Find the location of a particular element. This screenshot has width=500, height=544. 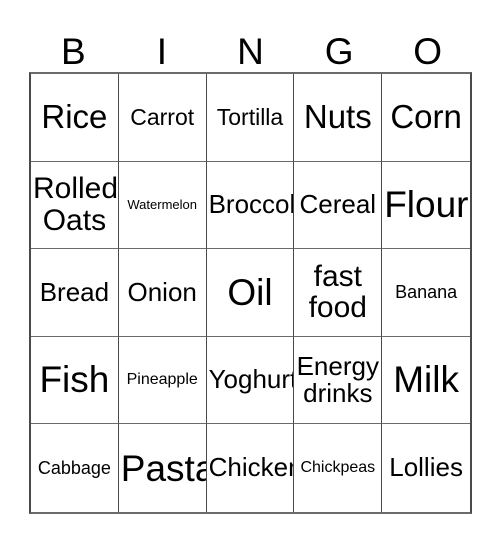

bingo-cell: Pasta is located at coordinates (162, 468).